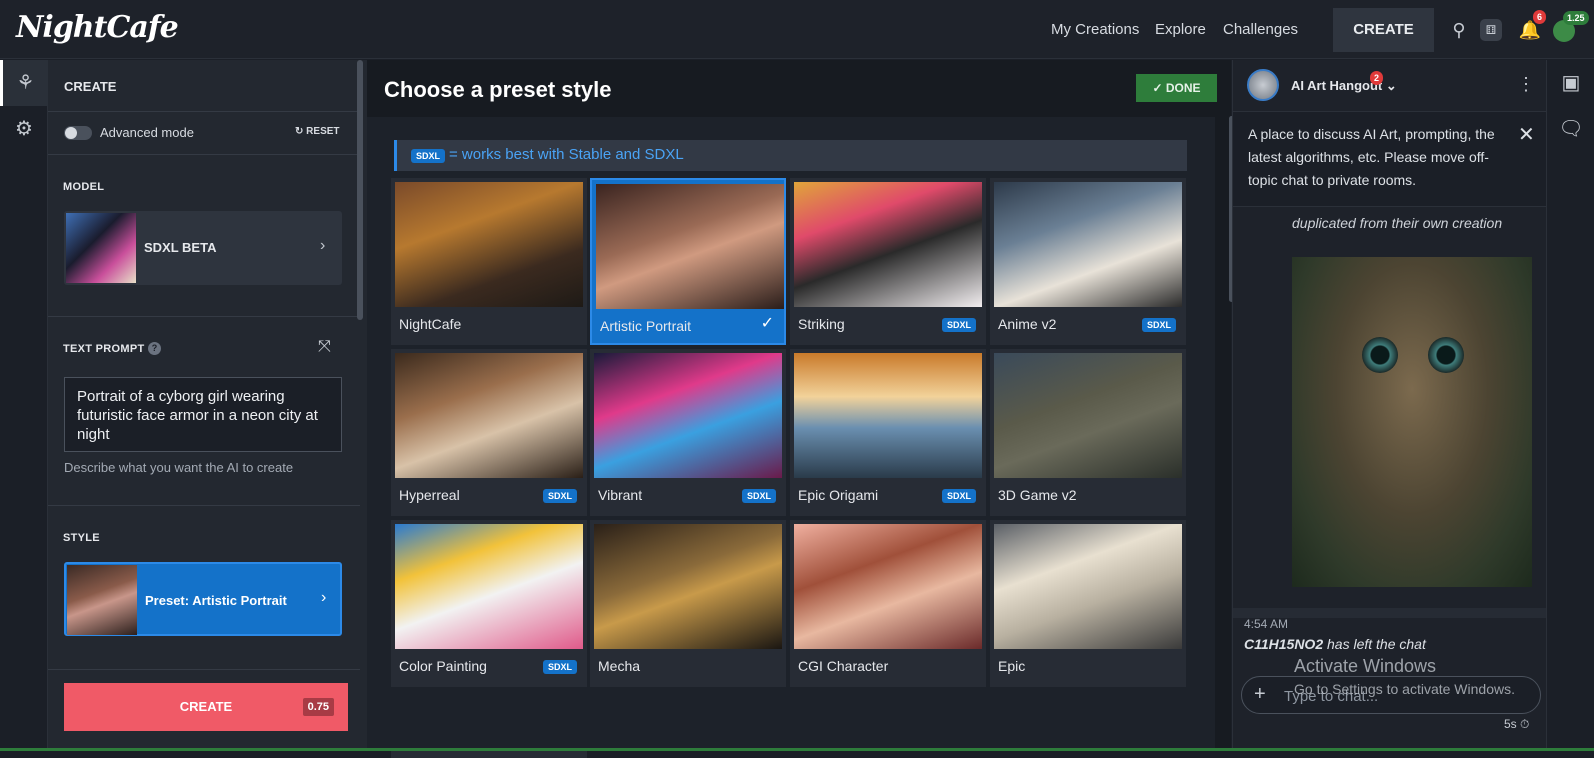 Image resolution: width=1594 pixels, height=758 pixels. What do you see at coordinates (646, 326) in the screenshot?
I see `style-name: Artistic Portrait` at bounding box center [646, 326].